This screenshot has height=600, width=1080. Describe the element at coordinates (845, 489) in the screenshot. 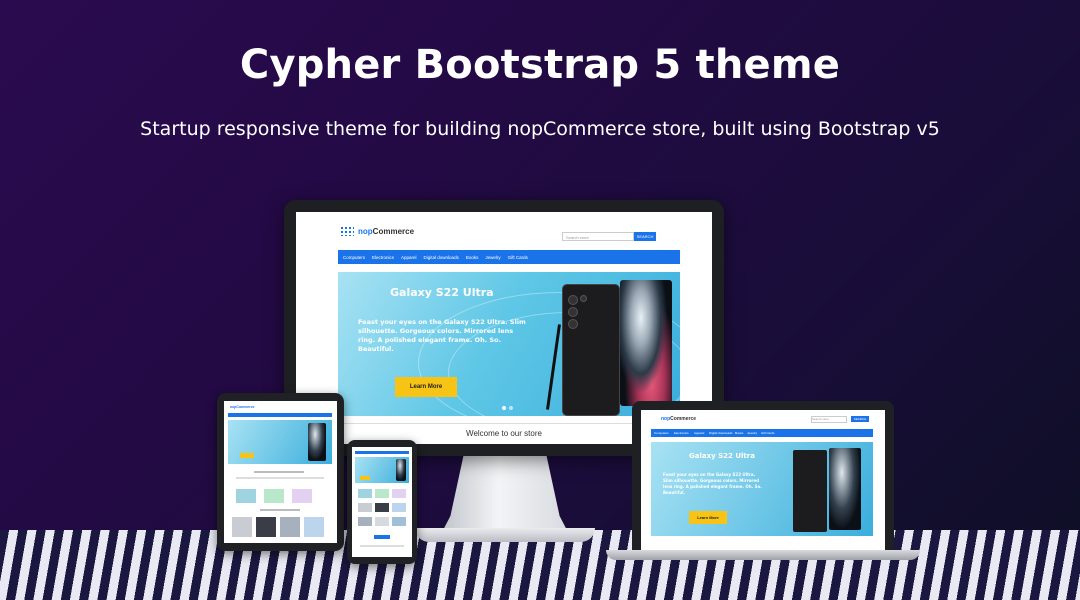

I see `laptop-phone-front-image` at that location.